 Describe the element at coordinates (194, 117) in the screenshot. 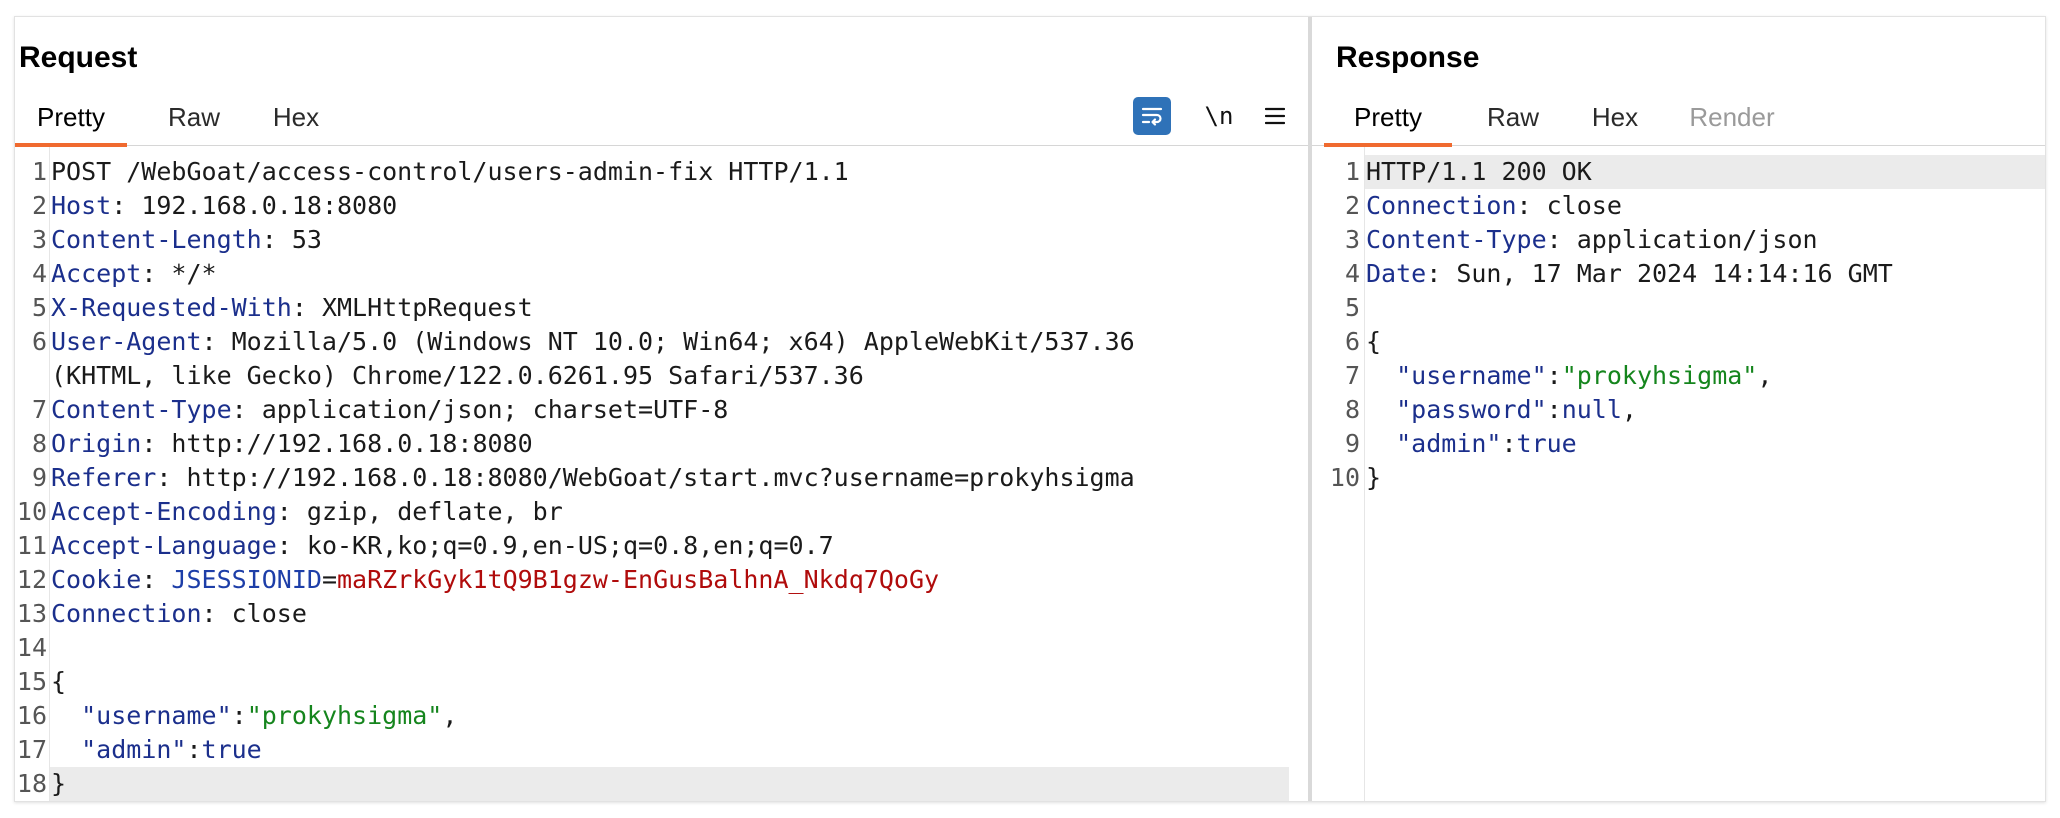

I see `request-tab-raw: Raw` at that location.